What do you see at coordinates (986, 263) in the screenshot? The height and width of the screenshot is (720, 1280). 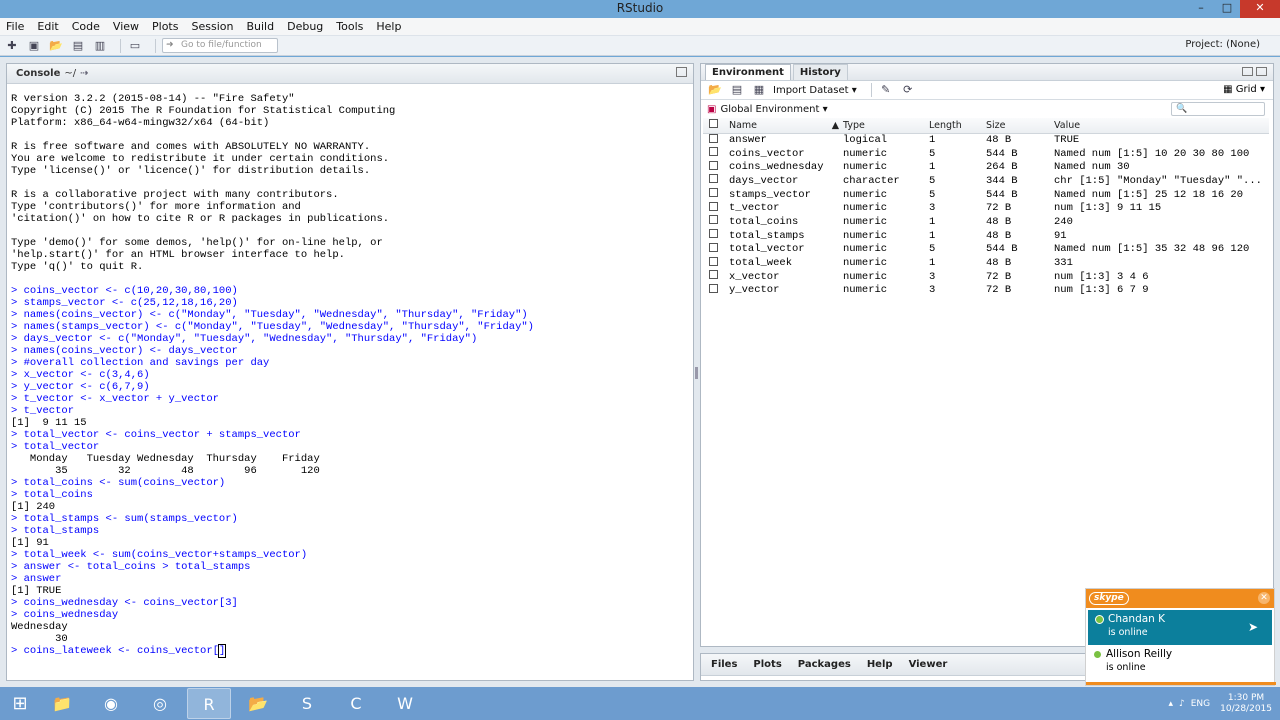 I see `env-row-total_week: total_week numeric 1 48 B 331` at bounding box center [986, 263].